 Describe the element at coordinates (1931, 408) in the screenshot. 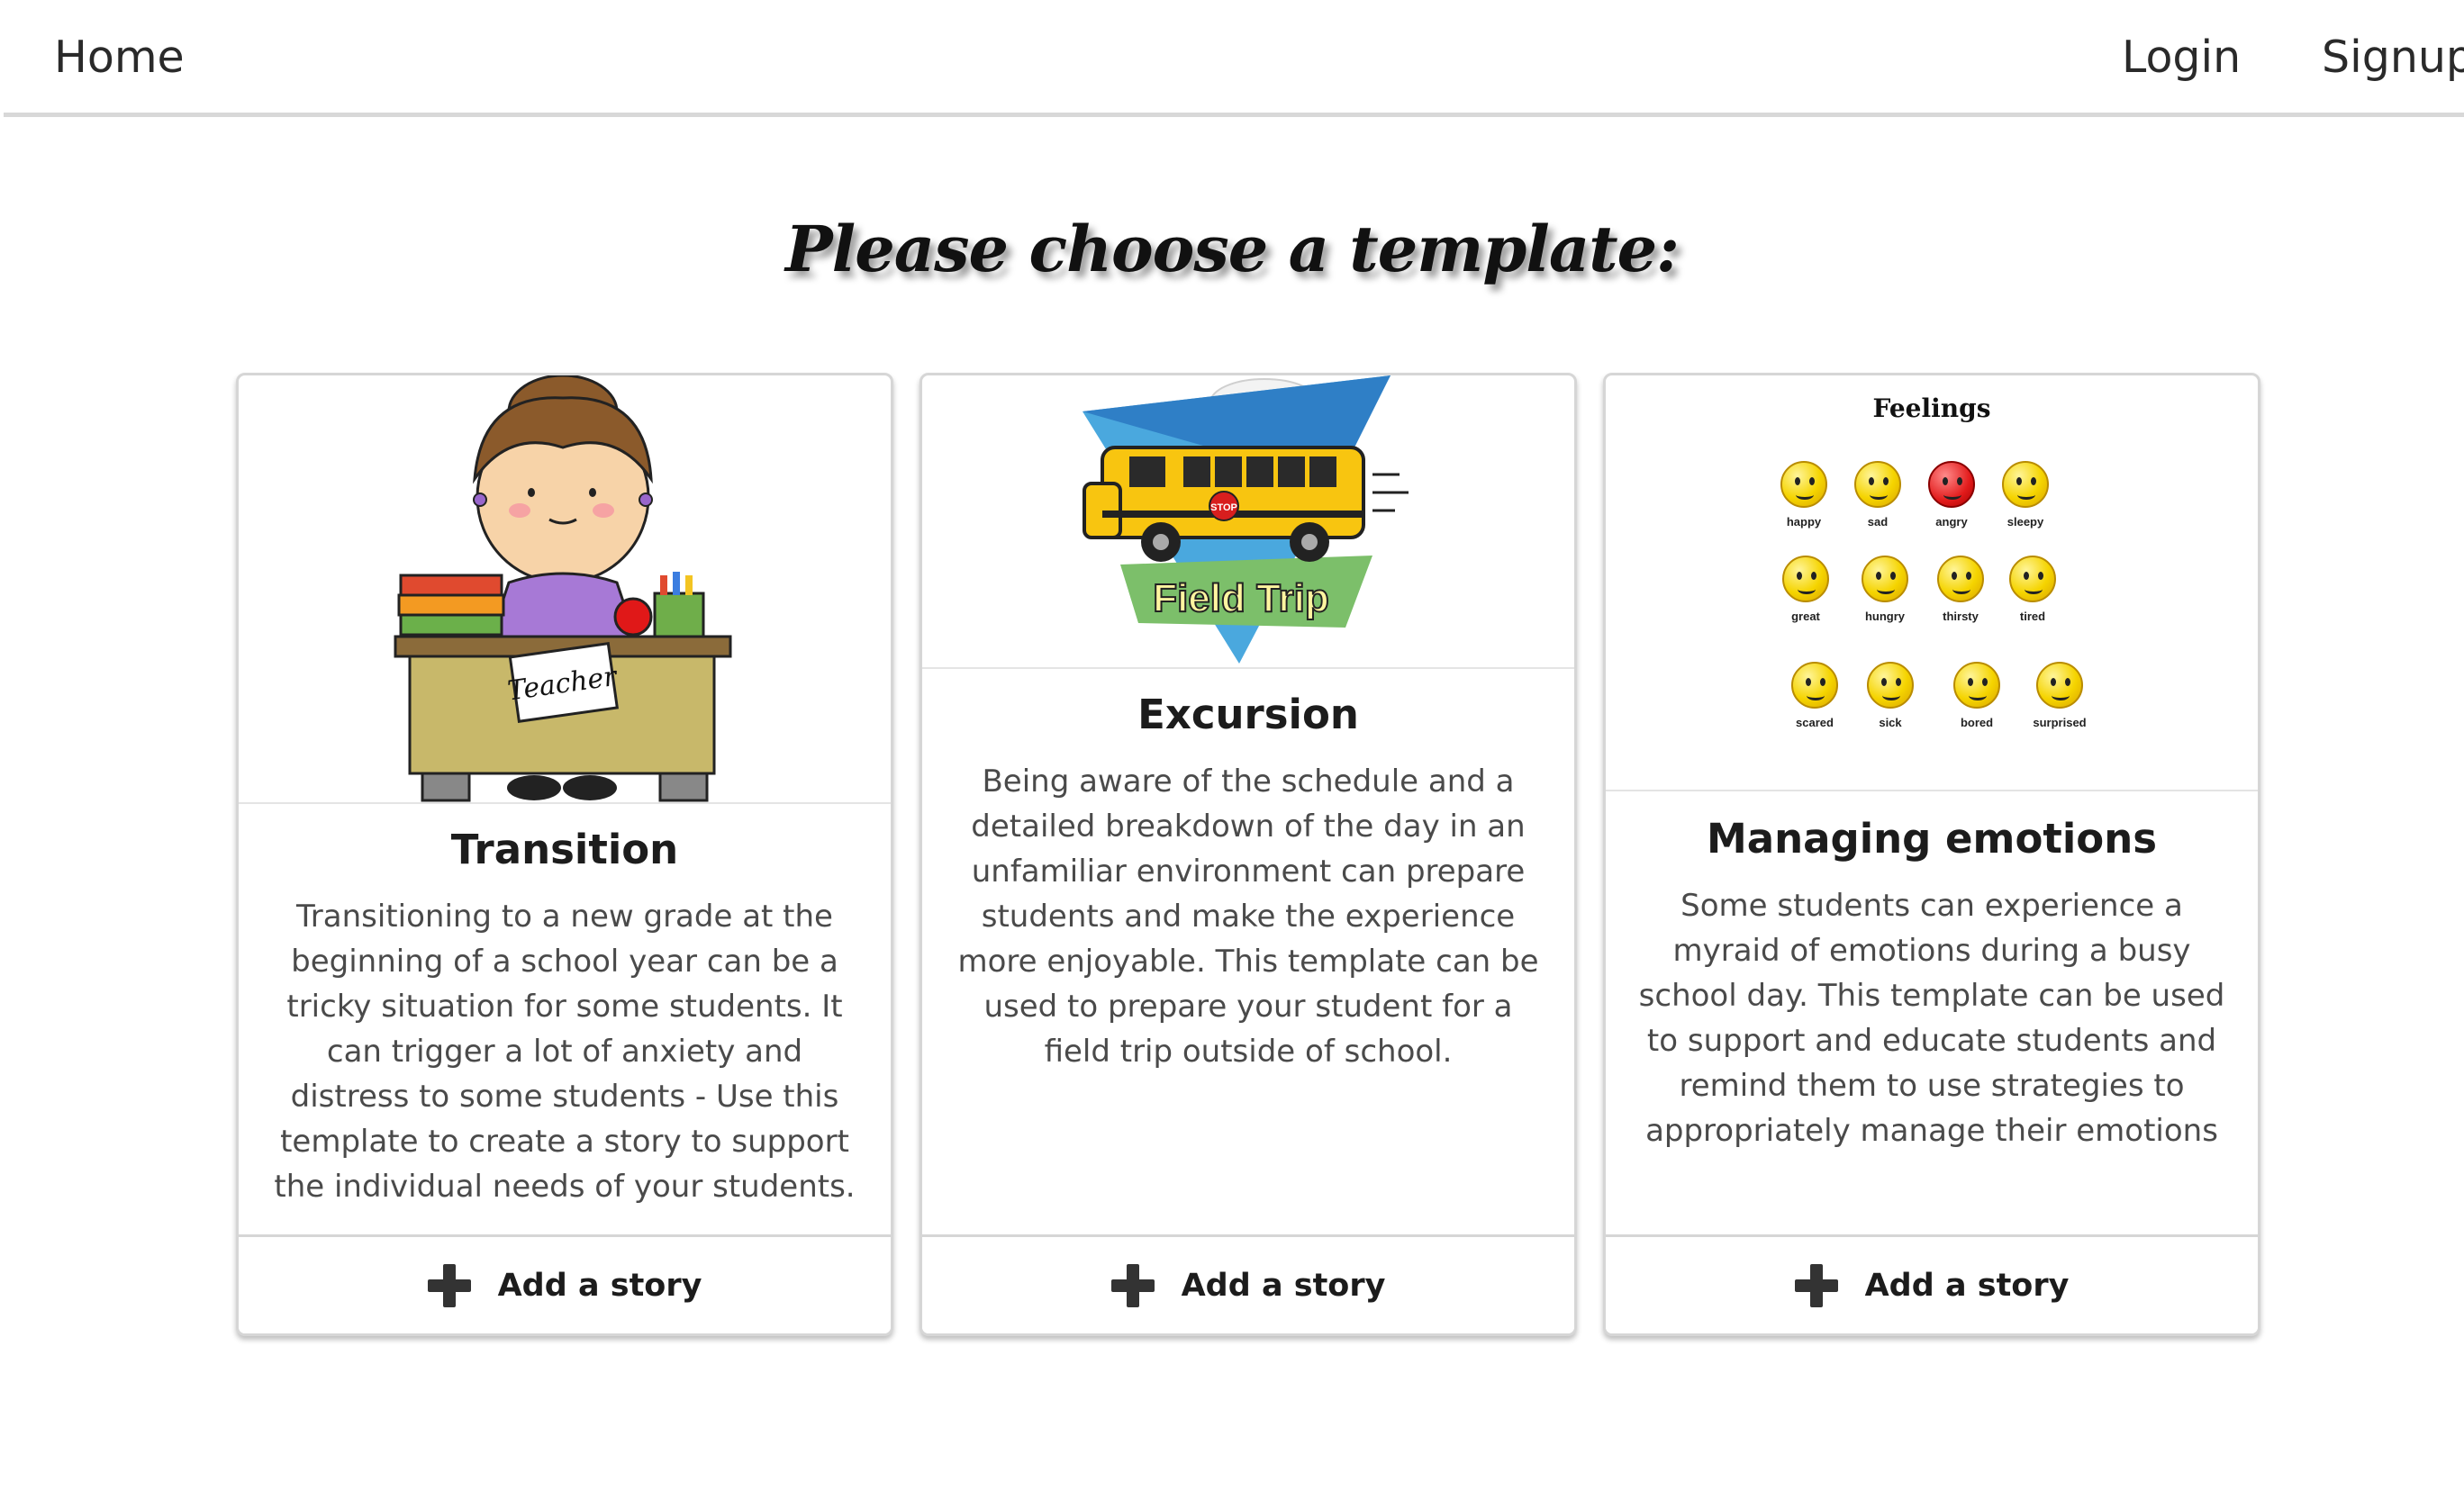

I see `feelings-chart-title: Feelings` at that location.